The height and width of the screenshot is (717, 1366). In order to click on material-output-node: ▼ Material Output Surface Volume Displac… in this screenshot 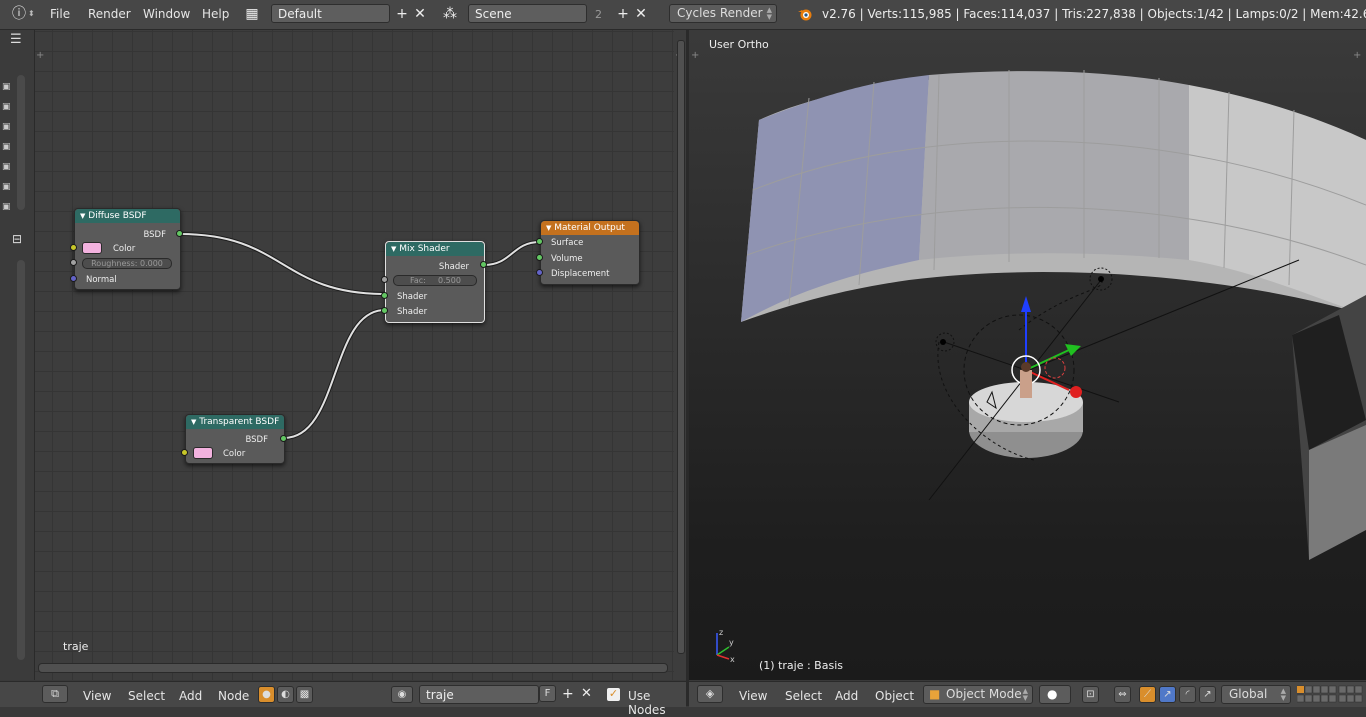, I will do `click(590, 252)`.